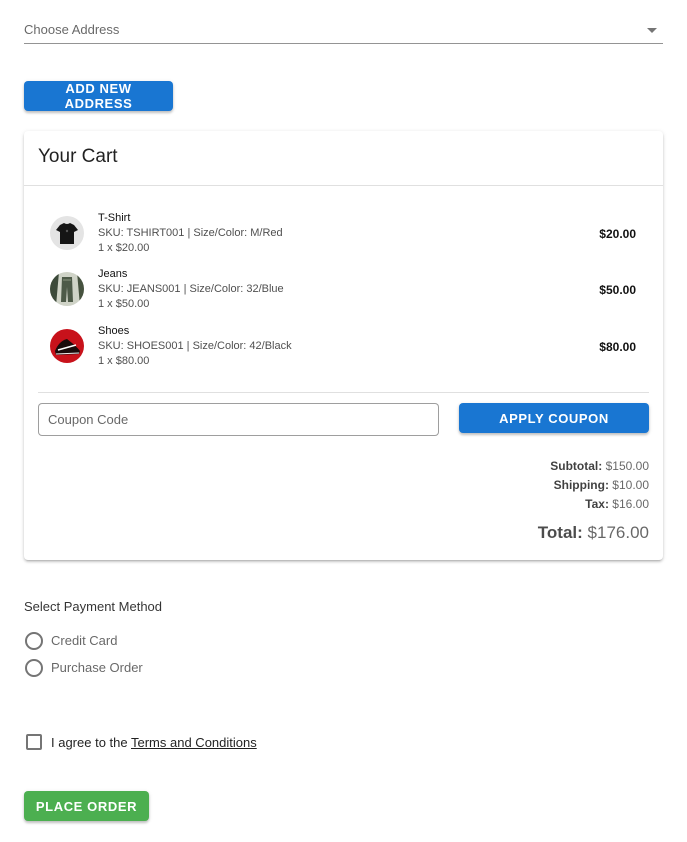 The width and height of the screenshot is (687, 842). What do you see at coordinates (93, 606) in the screenshot?
I see `payment-method-title: Select Payment Method` at bounding box center [93, 606].